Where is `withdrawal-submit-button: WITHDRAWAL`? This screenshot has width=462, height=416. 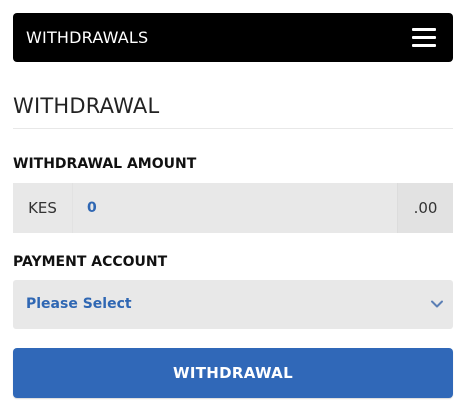
withdrawal-submit-button: WITHDRAWAL is located at coordinates (233, 373).